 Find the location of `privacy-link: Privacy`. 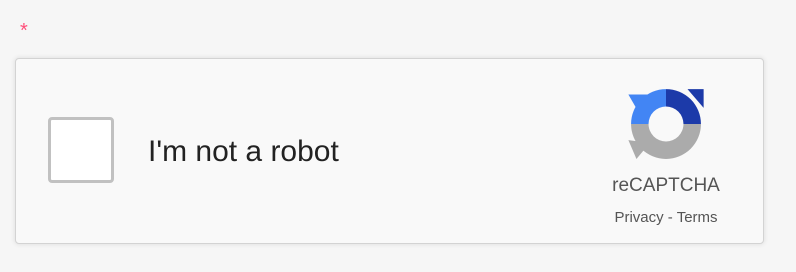

privacy-link: Privacy is located at coordinates (638, 217).